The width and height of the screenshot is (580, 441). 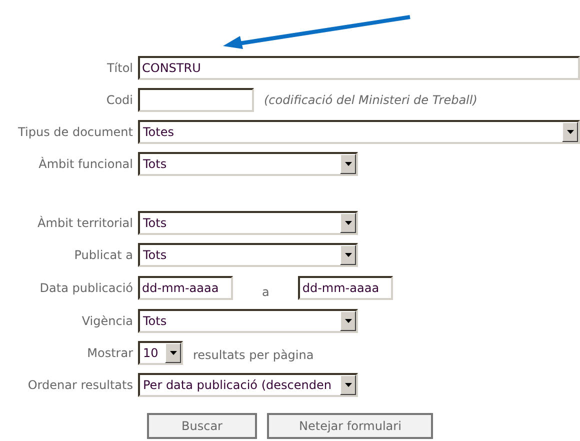 What do you see at coordinates (79, 385) in the screenshot?
I see `field-label: Ordenar resultats` at bounding box center [79, 385].